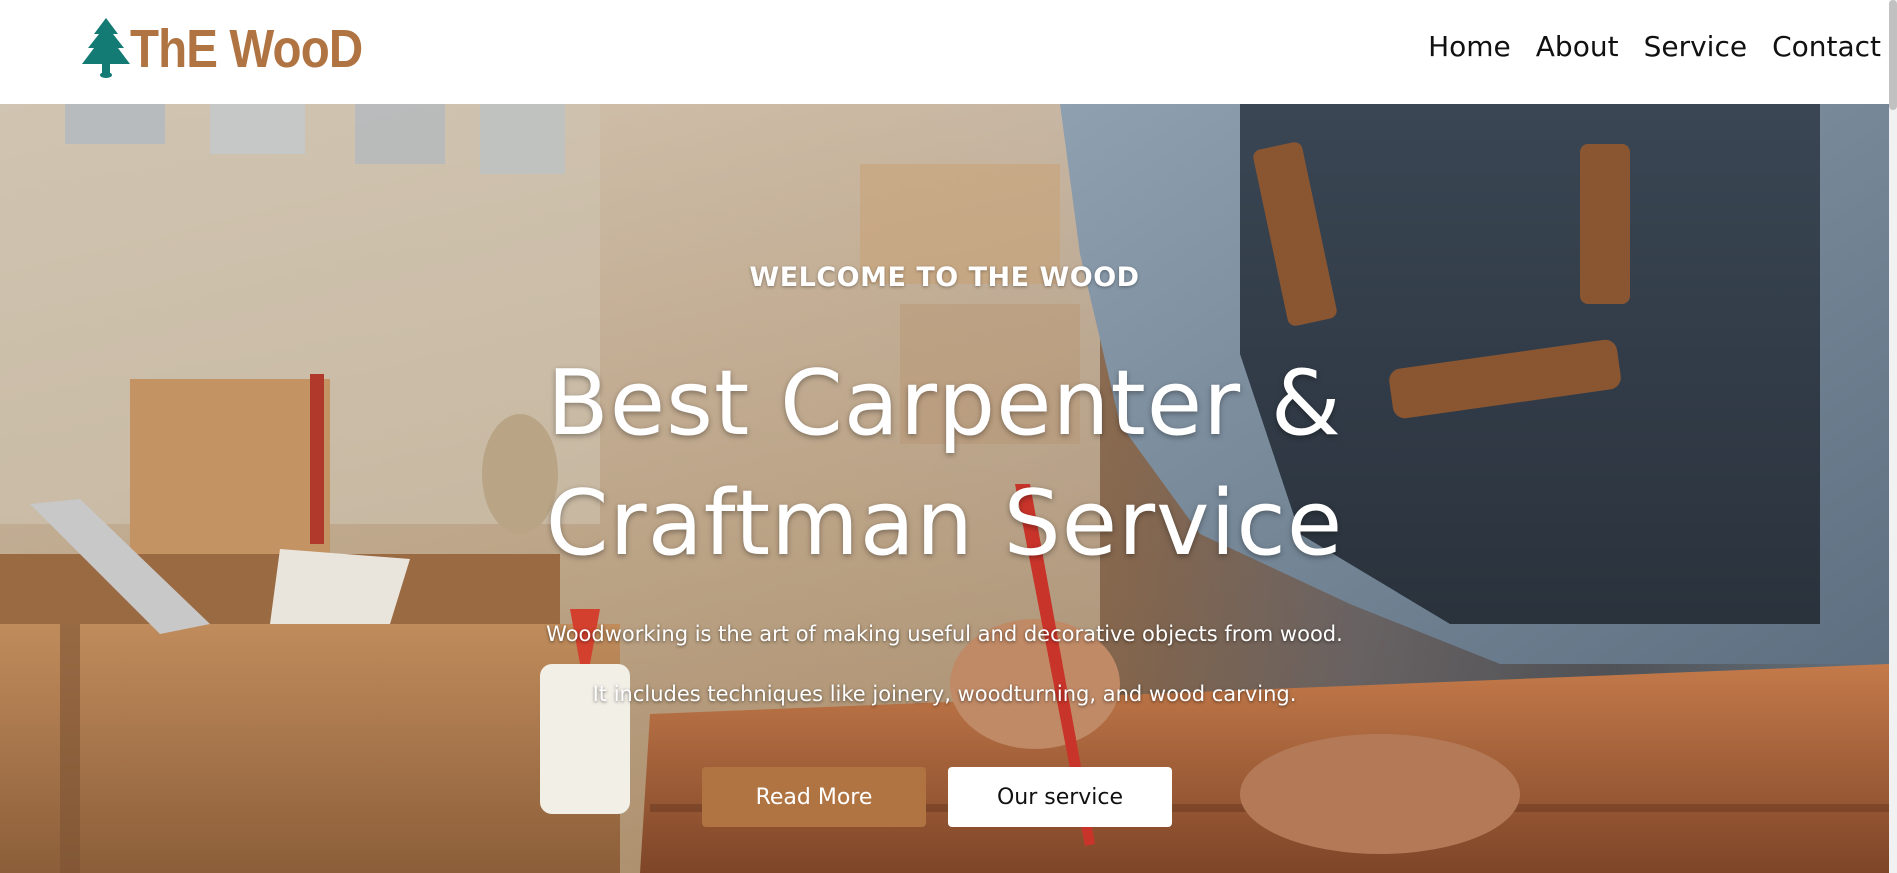  Describe the element at coordinates (944, 277) in the screenshot. I see `hero-eyebrow: WELCOME TO THE WOOD` at that location.